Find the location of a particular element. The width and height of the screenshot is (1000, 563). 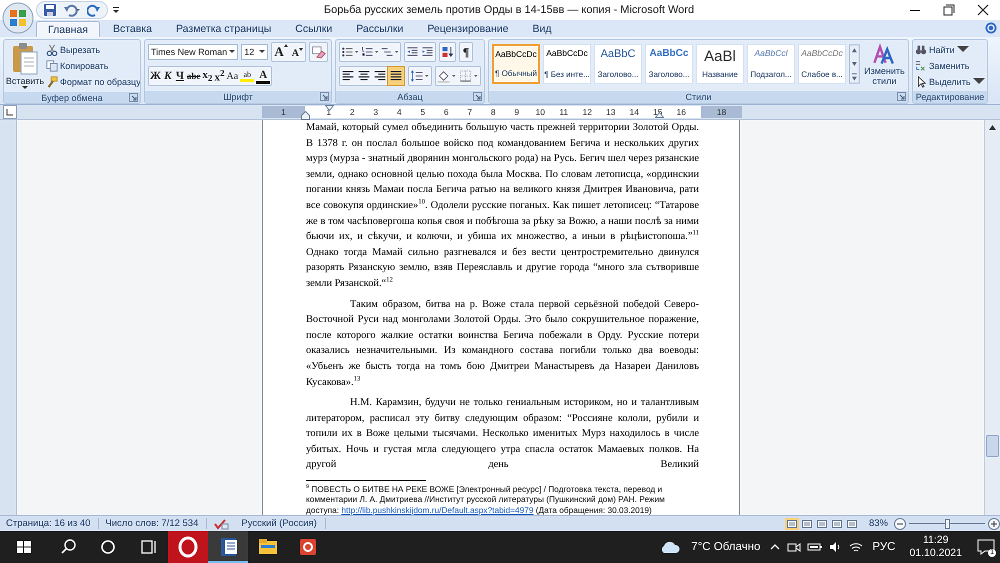

toolbar-button: Найти is located at coordinates (950, 49).